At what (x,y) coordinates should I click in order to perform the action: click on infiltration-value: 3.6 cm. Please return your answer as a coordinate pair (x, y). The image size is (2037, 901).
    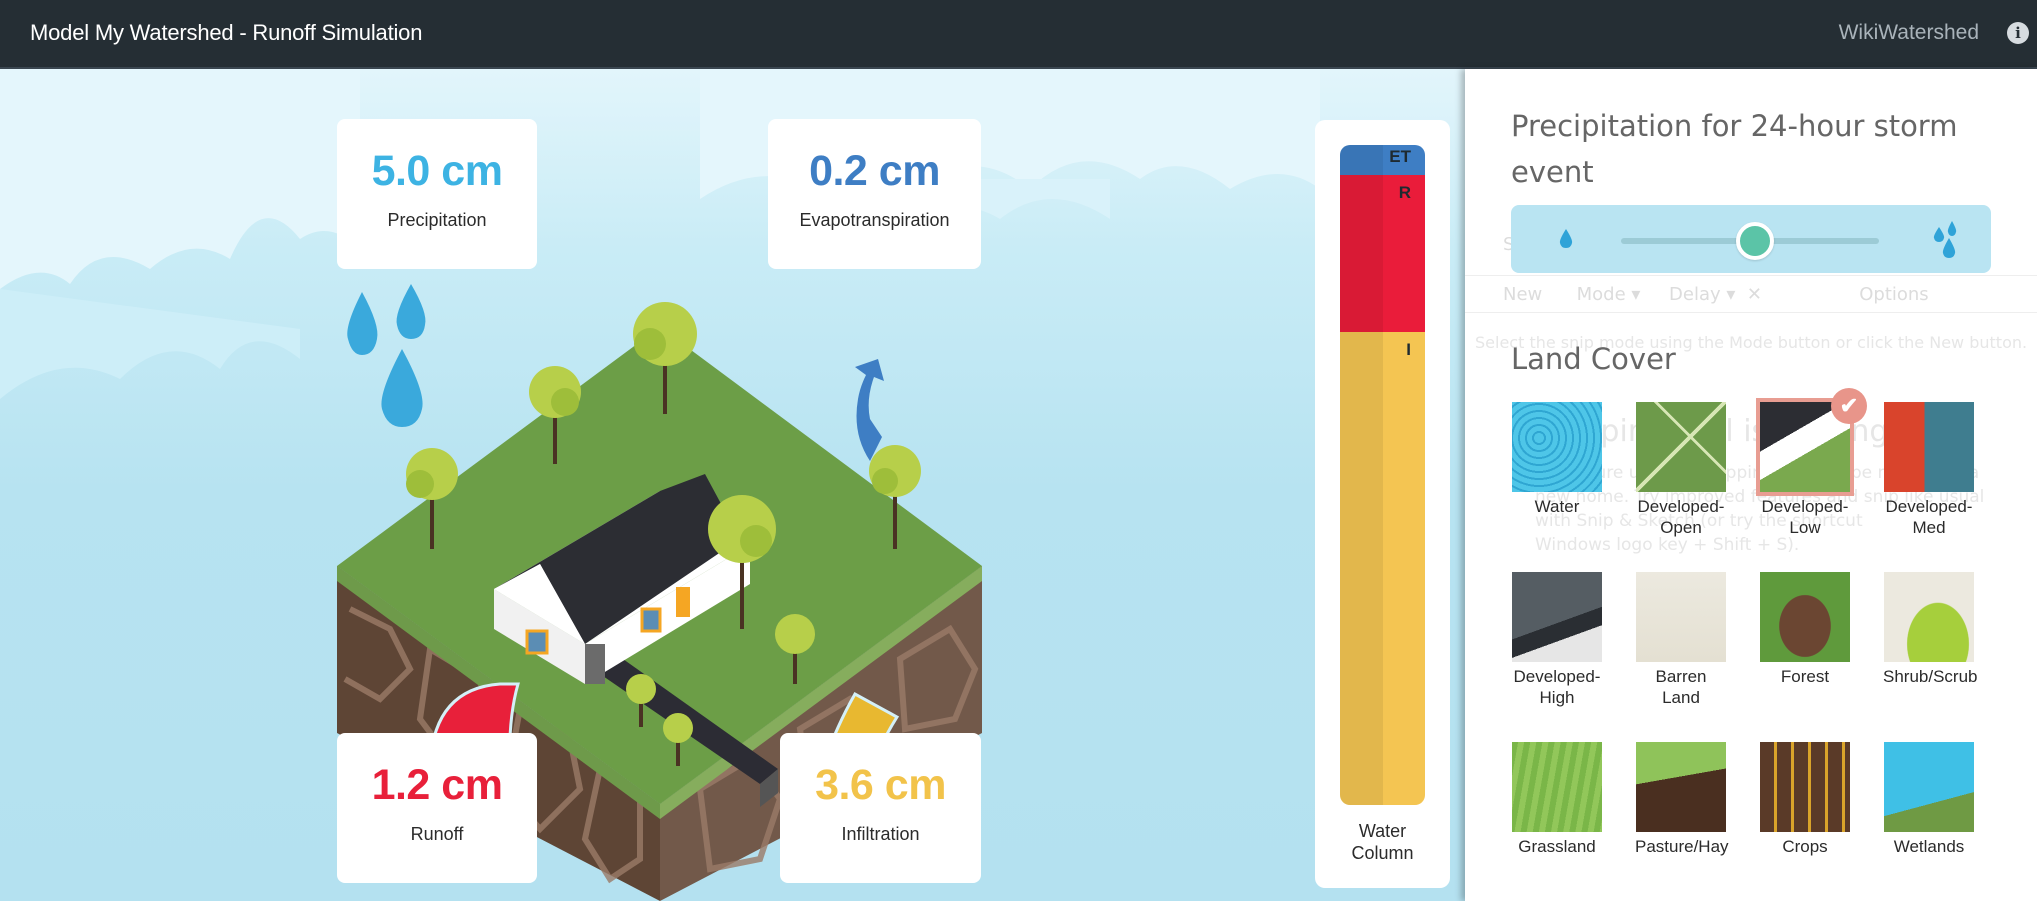
    Looking at the image, I should click on (880, 785).